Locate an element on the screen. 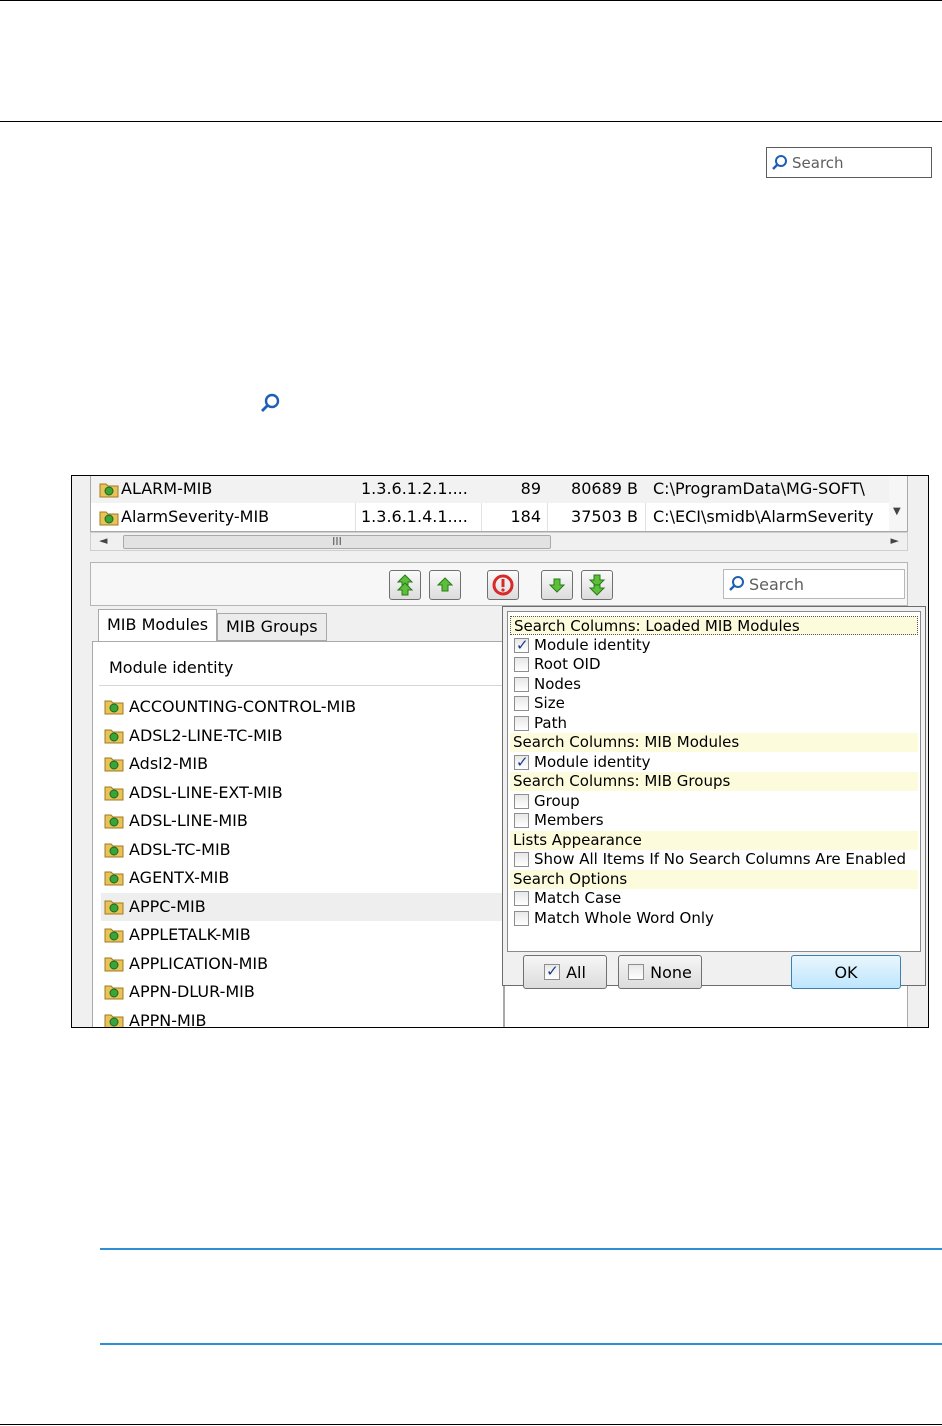  option-checkbox: Root OID is located at coordinates (557, 664).